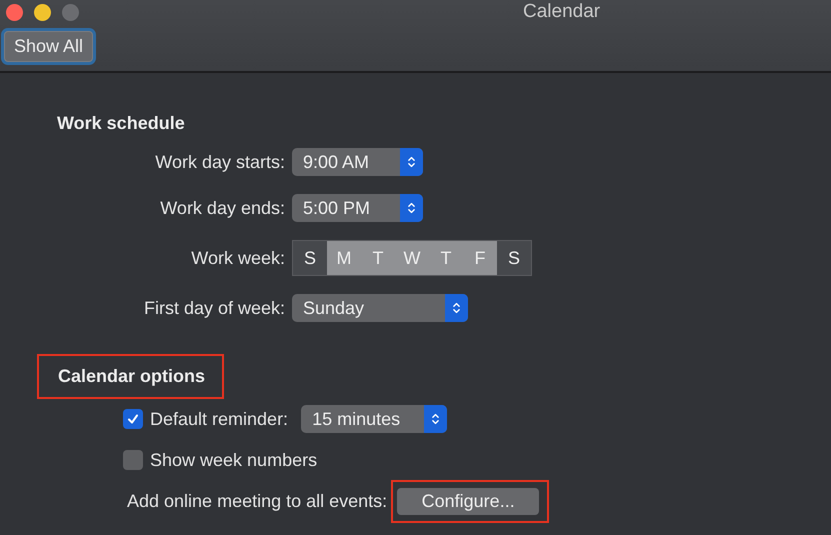  Describe the element at coordinates (70, 12) in the screenshot. I see `zoom-icon` at that location.